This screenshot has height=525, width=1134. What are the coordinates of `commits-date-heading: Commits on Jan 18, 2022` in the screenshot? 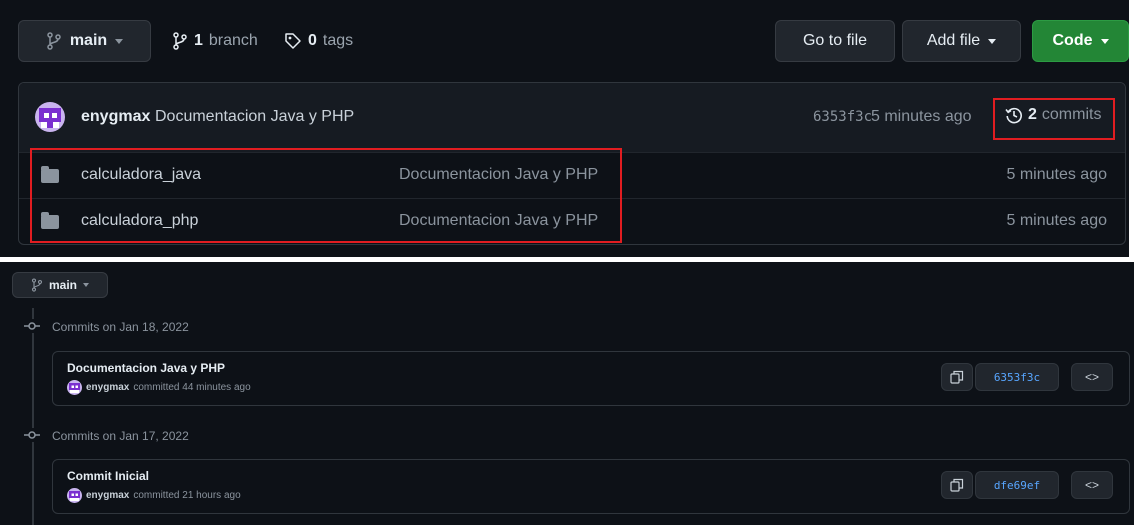 It's located at (120, 327).